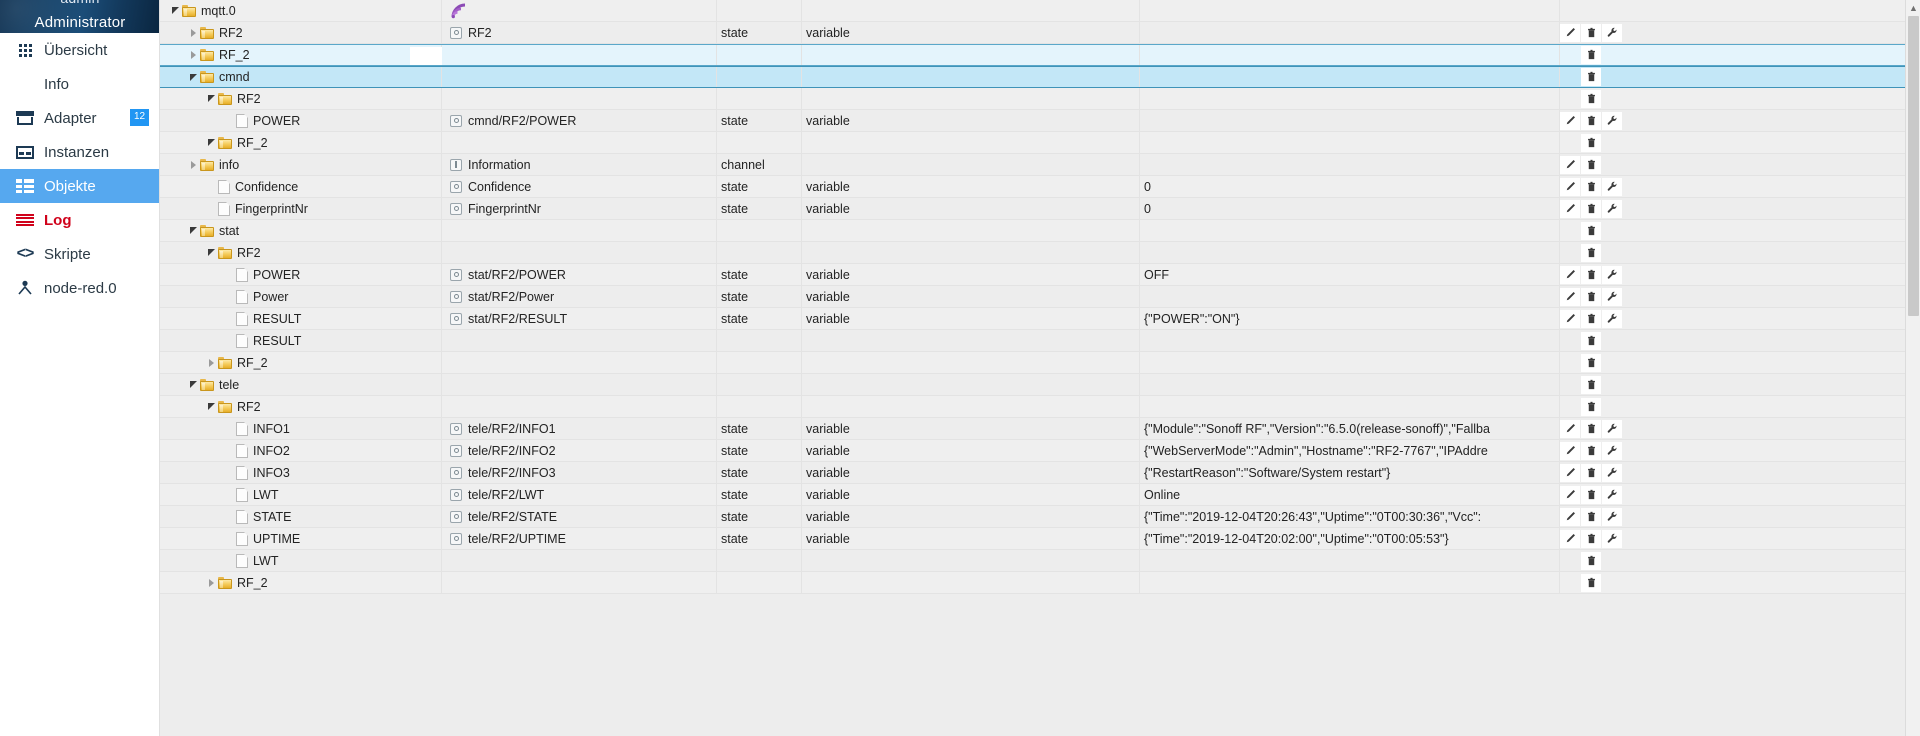  I want to click on table-row: POWER cmnd/RF2/POWER state variable, so click(1032, 121).